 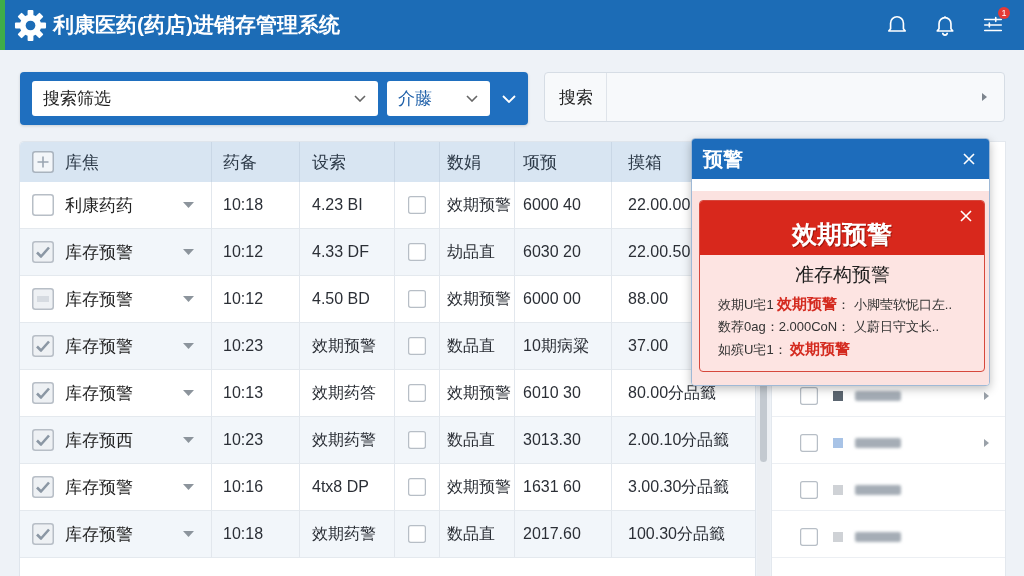 What do you see at coordinates (563, 534) in the screenshot?
I see `table-cell: 2017.60` at bounding box center [563, 534].